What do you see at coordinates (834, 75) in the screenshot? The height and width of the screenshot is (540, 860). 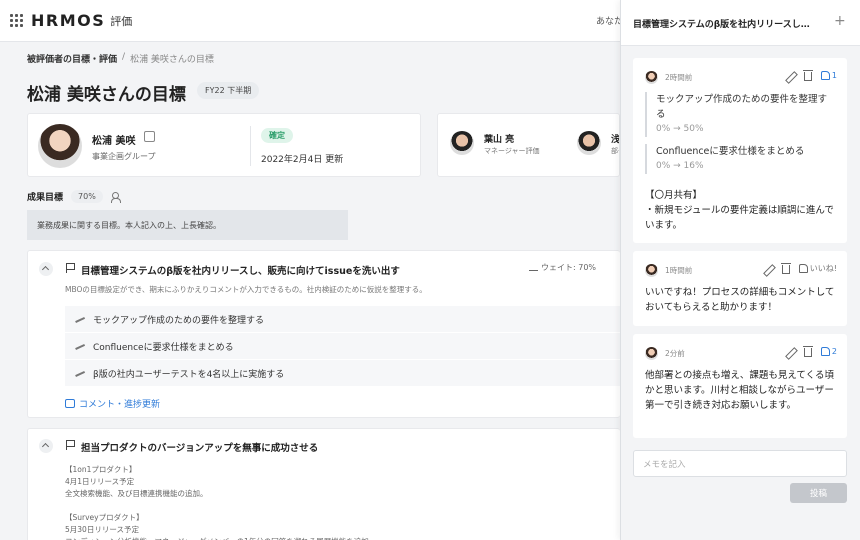 I see `like-count: 1` at bounding box center [834, 75].